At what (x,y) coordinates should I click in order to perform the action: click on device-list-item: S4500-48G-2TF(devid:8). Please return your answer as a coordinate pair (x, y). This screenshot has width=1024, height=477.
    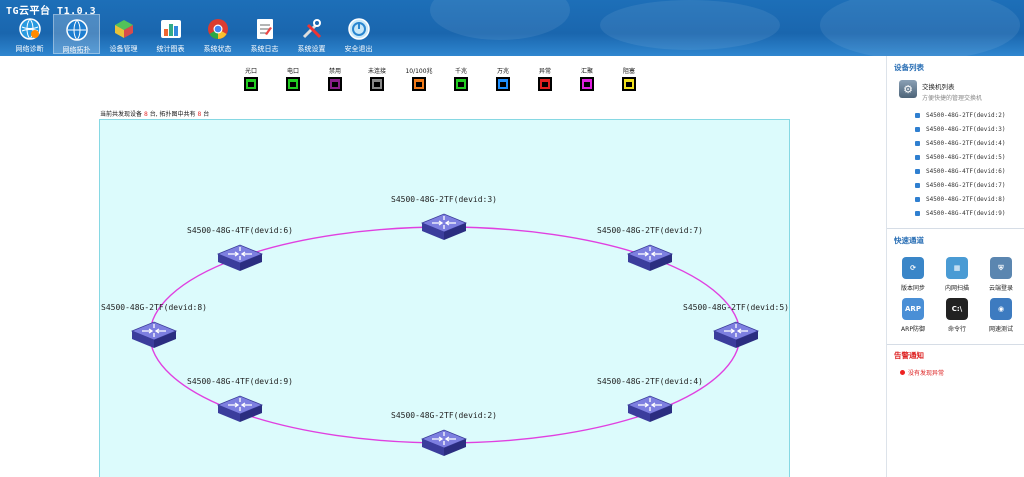
    Looking at the image, I should click on (960, 199).